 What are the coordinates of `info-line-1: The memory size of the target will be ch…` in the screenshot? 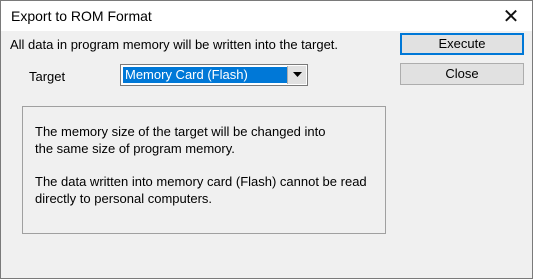 It's located at (180, 131).